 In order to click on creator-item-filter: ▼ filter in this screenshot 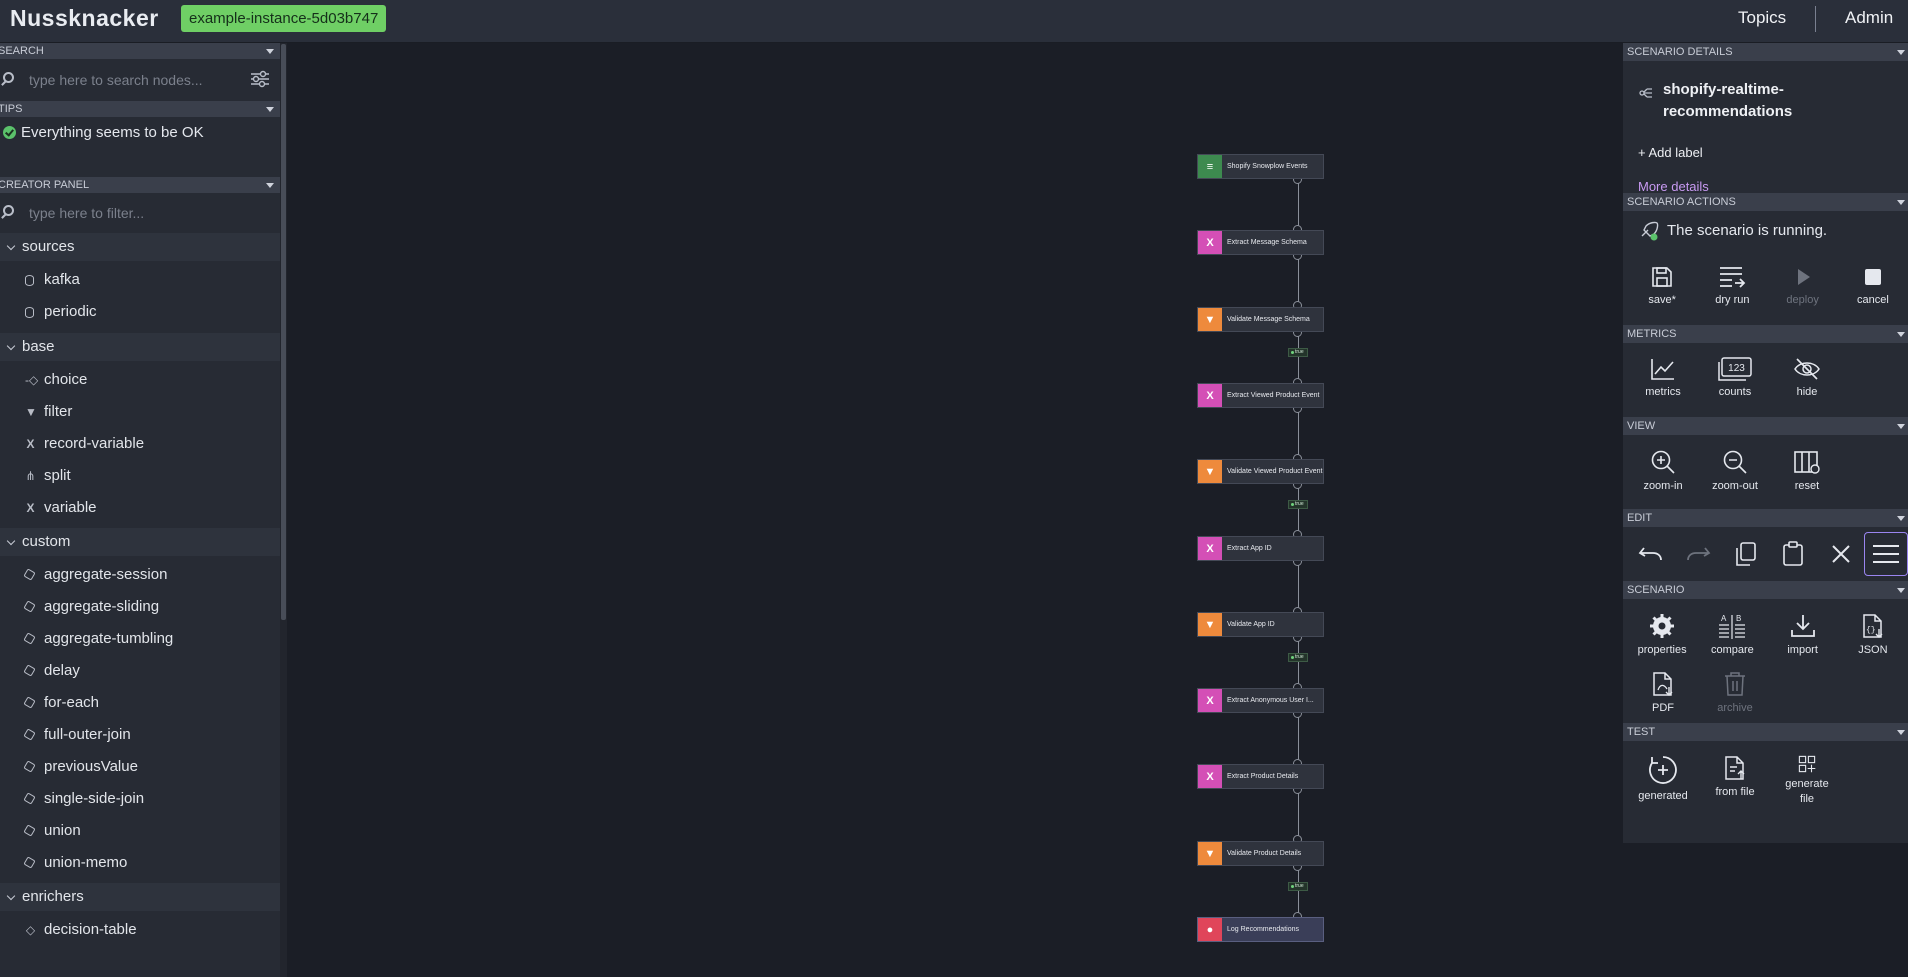, I will do `click(140, 412)`.